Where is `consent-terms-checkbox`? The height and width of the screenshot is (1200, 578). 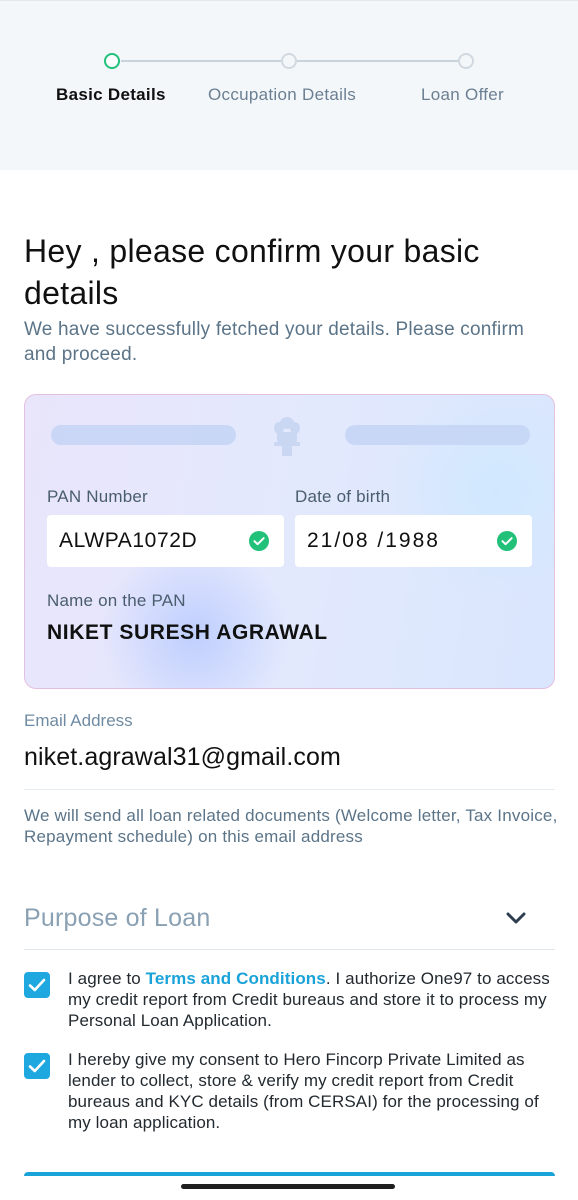 consent-terms-checkbox is located at coordinates (37, 985).